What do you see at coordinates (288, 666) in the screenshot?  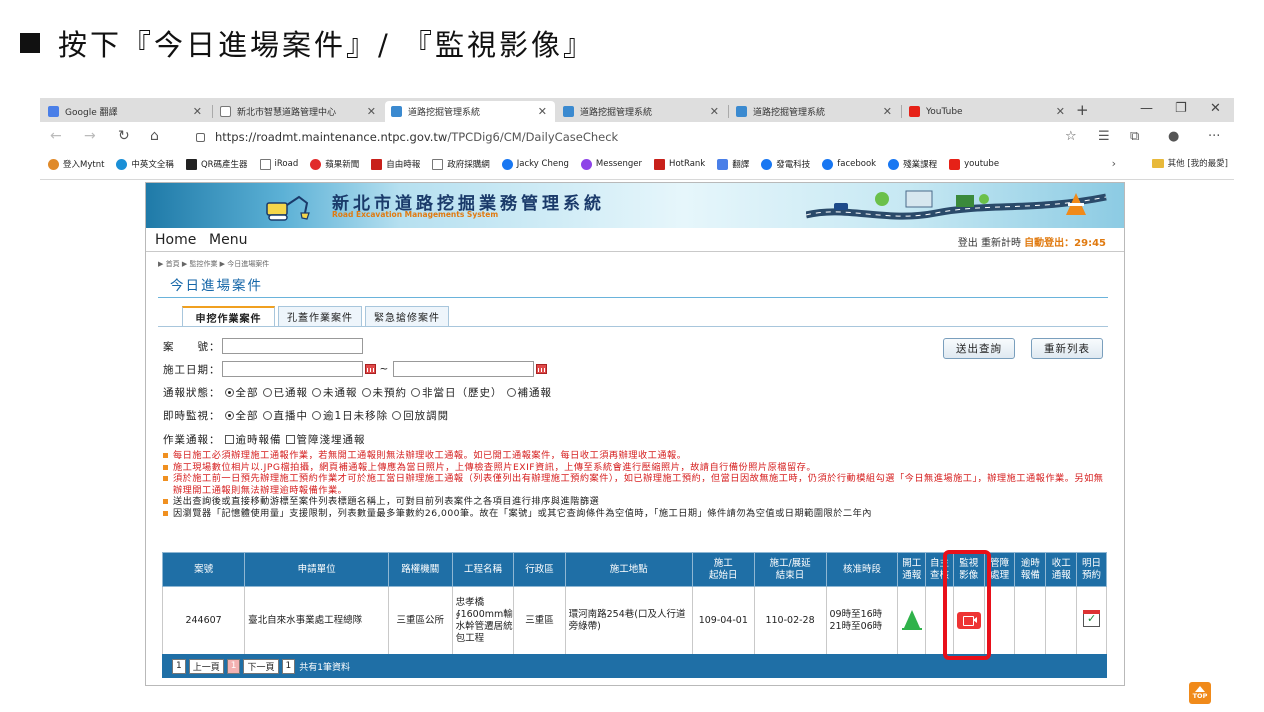 I see `last-page-button: 1` at bounding box center [288, 666].